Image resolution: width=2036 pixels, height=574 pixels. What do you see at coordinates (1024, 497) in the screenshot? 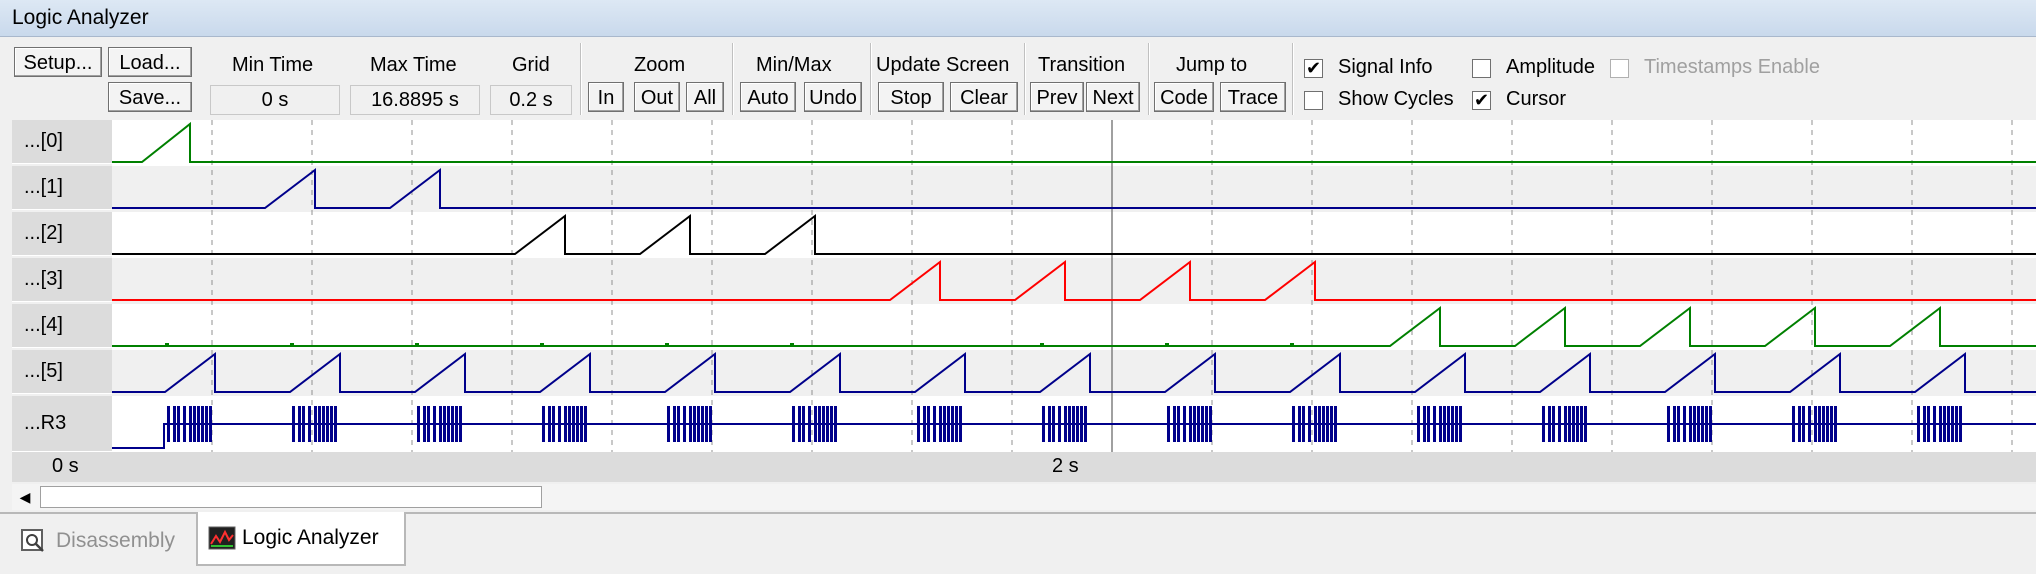
I see `horizontal-scrollbar: ◀` at bounding box center [1024, 497].